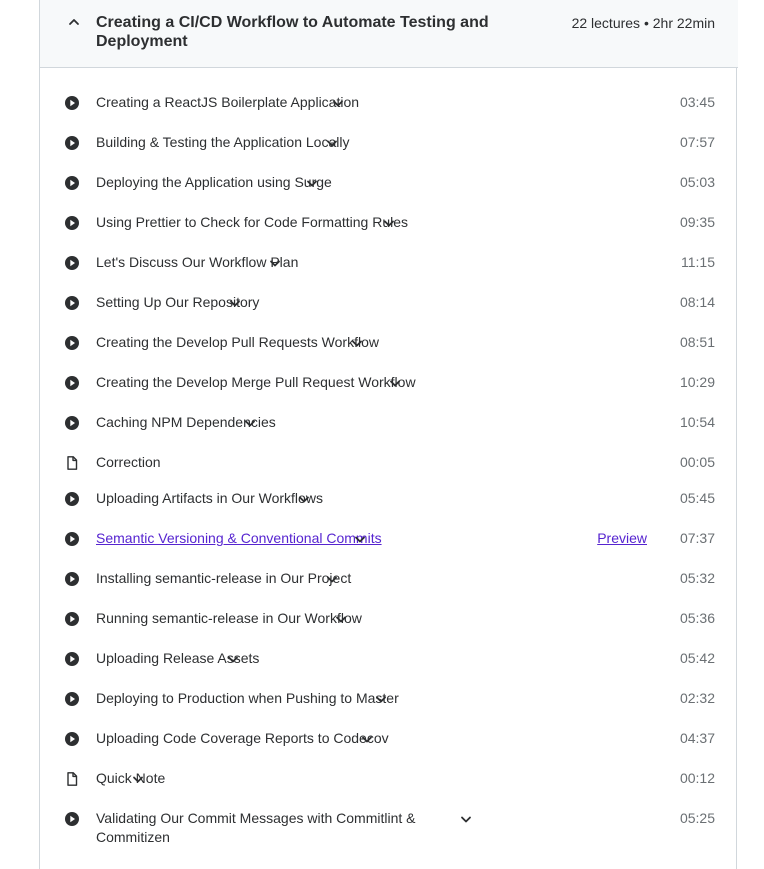  Describe the element at coordinates (697, 182) in the screenshot. I see `lecture-duration: 05:03` at that location.